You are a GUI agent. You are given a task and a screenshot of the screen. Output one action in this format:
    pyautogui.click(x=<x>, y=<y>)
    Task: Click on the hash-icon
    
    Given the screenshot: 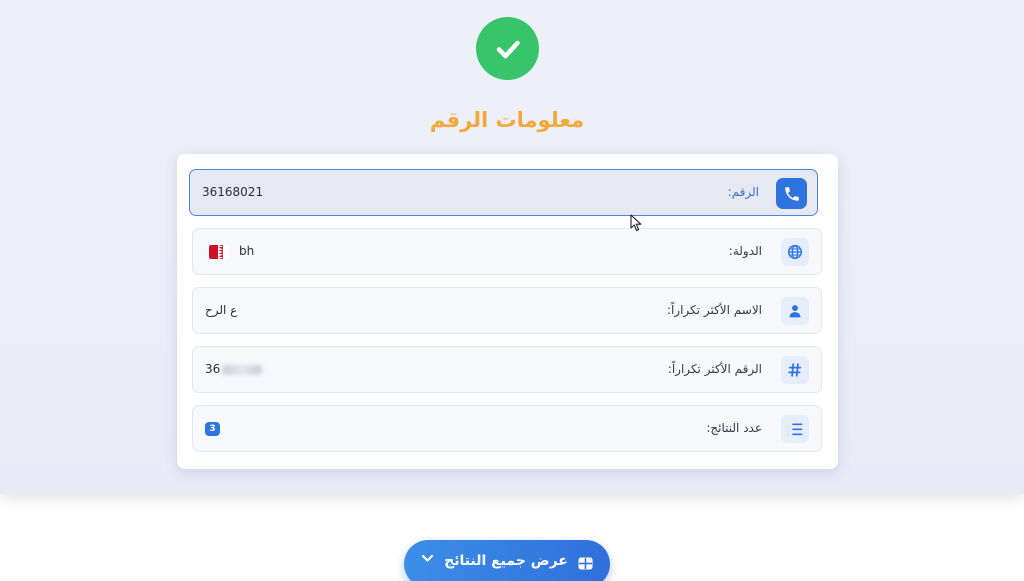 What is the action you would take?
    pyautogui.click(x=795, y=370)
    